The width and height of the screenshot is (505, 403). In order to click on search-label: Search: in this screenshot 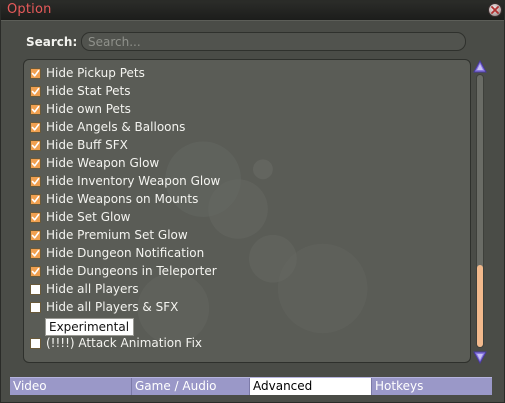, I will do `click(52, 42)`.